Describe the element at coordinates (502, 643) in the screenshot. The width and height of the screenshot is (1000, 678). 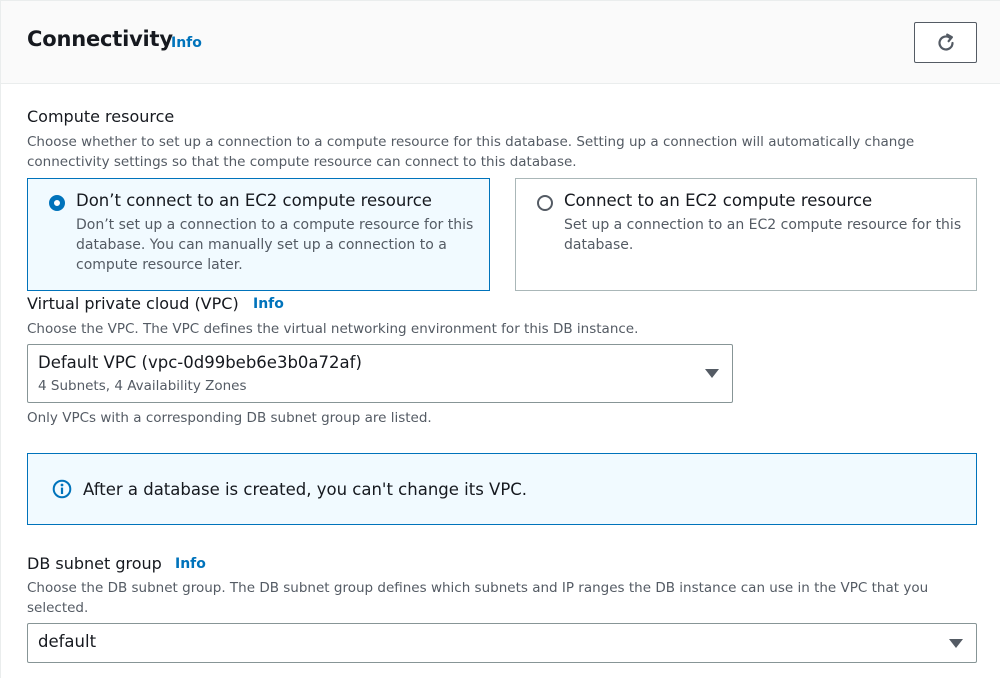
I see `subnet-group-select: default` at that location.